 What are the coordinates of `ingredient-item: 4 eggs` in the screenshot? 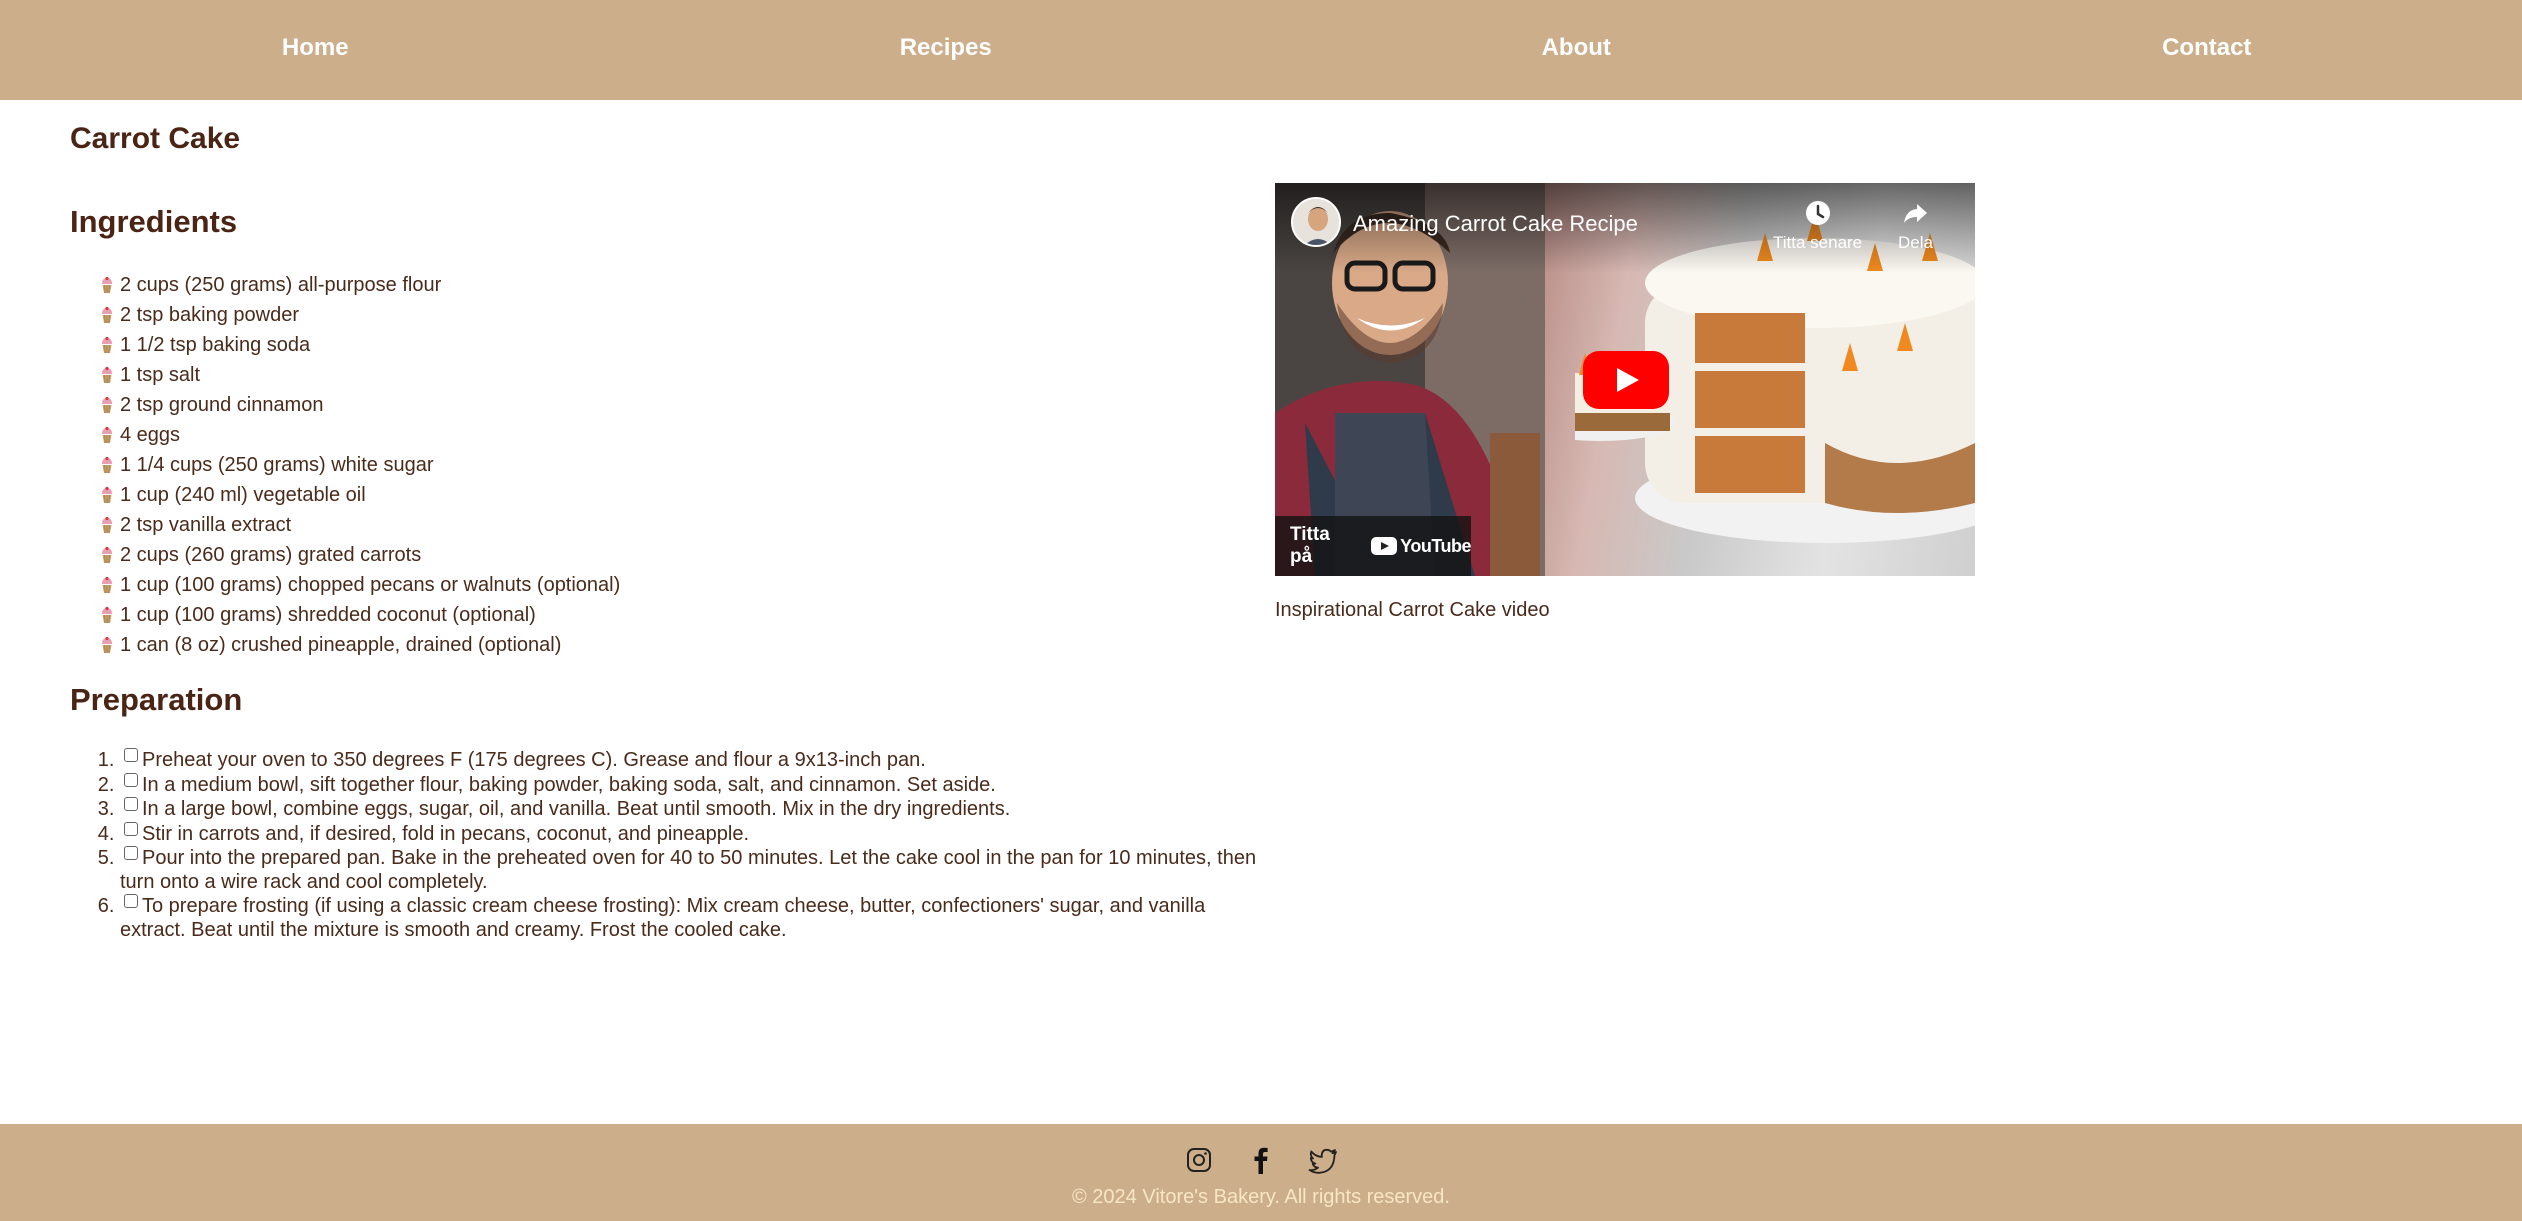 It's located at (685, 435).